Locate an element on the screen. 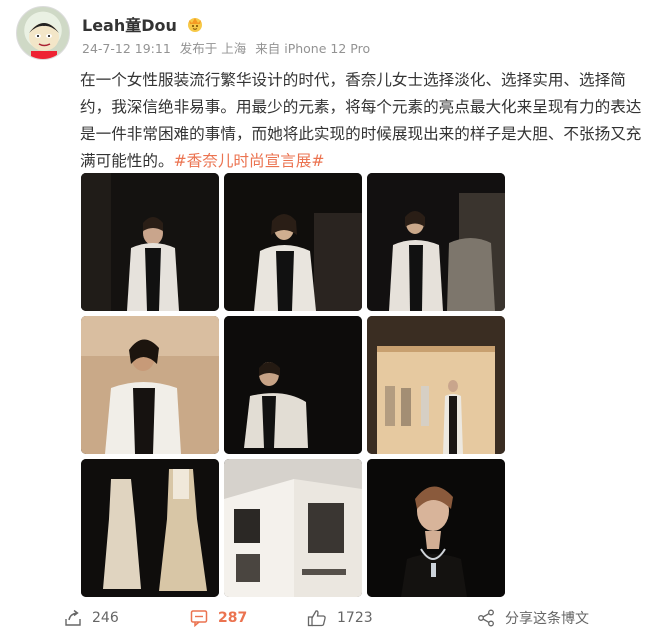  avatar is located at coordinates (43, 33).